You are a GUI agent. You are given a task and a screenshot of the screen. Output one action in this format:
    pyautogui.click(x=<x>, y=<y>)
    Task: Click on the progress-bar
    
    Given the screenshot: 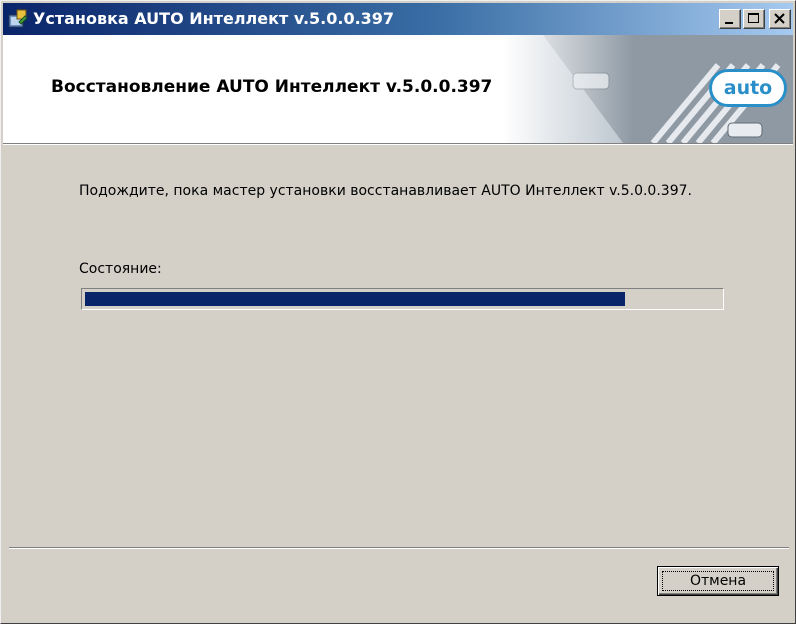 What is the action you would take?
    pyautogui.click(x=402, y=299)
    